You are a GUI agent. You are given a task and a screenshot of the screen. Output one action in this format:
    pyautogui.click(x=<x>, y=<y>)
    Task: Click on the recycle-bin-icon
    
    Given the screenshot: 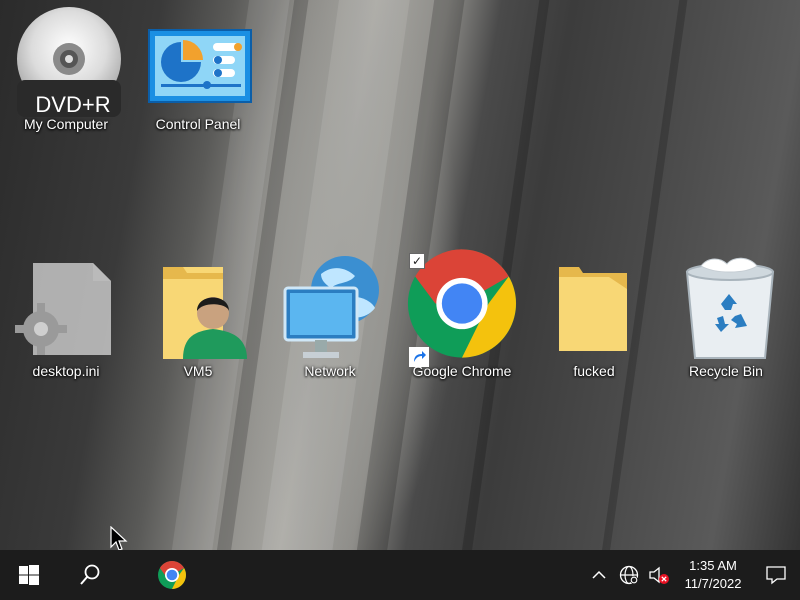 What is the action you would take?
    pyautogui.click(x=726, y=308)
    